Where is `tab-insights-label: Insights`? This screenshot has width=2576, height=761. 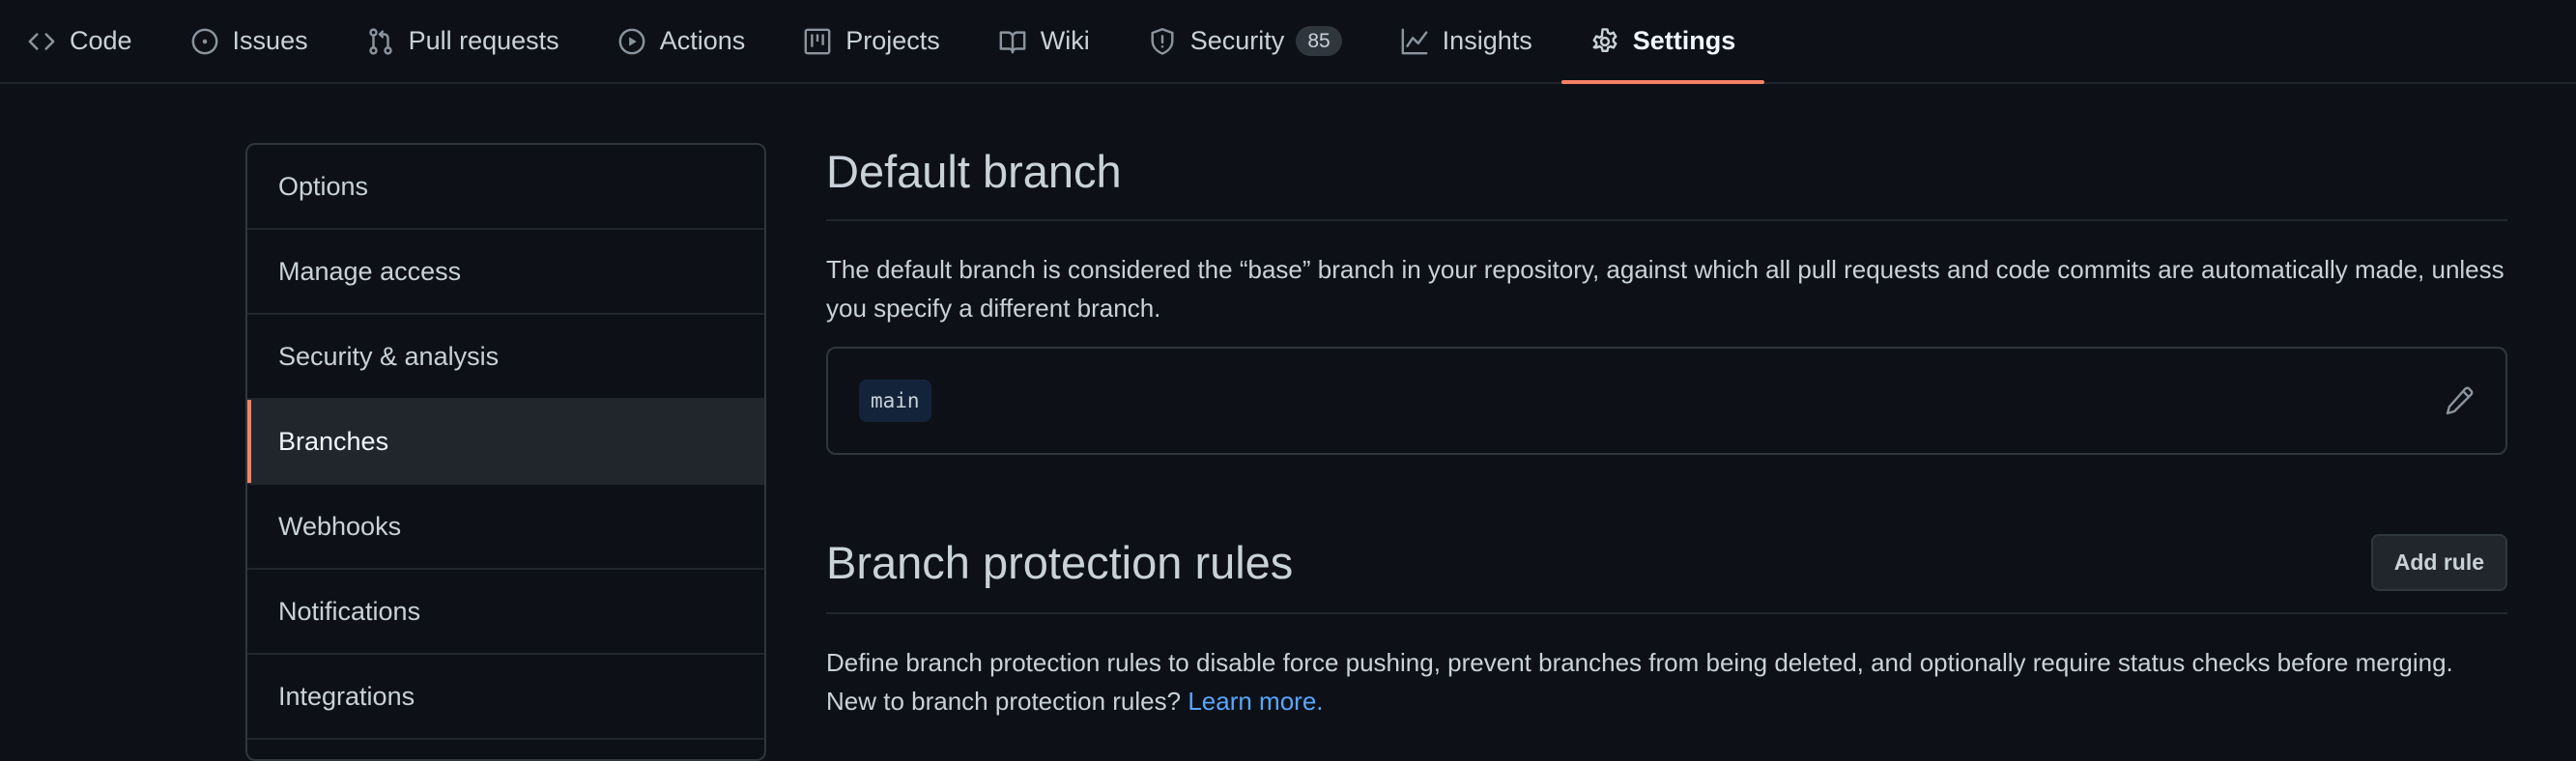
tab-insights-label: Insights is located at coordinates (1487, 40).